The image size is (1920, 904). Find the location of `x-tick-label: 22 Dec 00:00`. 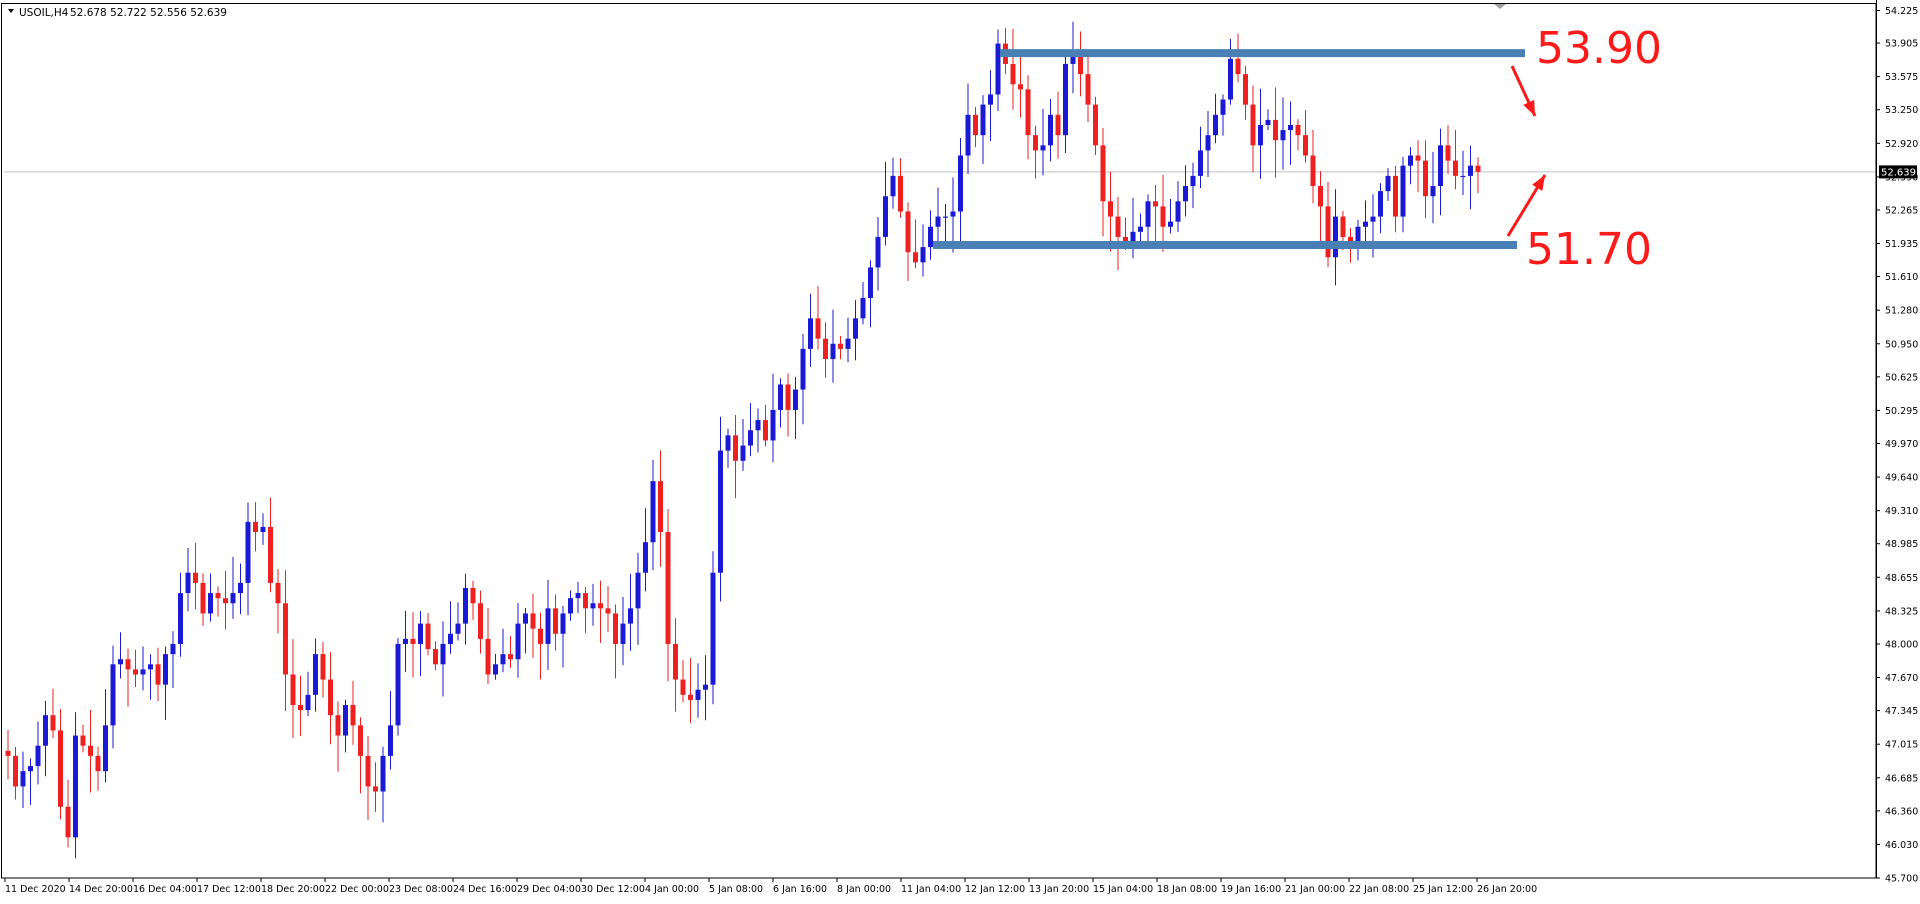

x-tick-label: 22 Dec 00:00 is located at coordinates (357, 889).